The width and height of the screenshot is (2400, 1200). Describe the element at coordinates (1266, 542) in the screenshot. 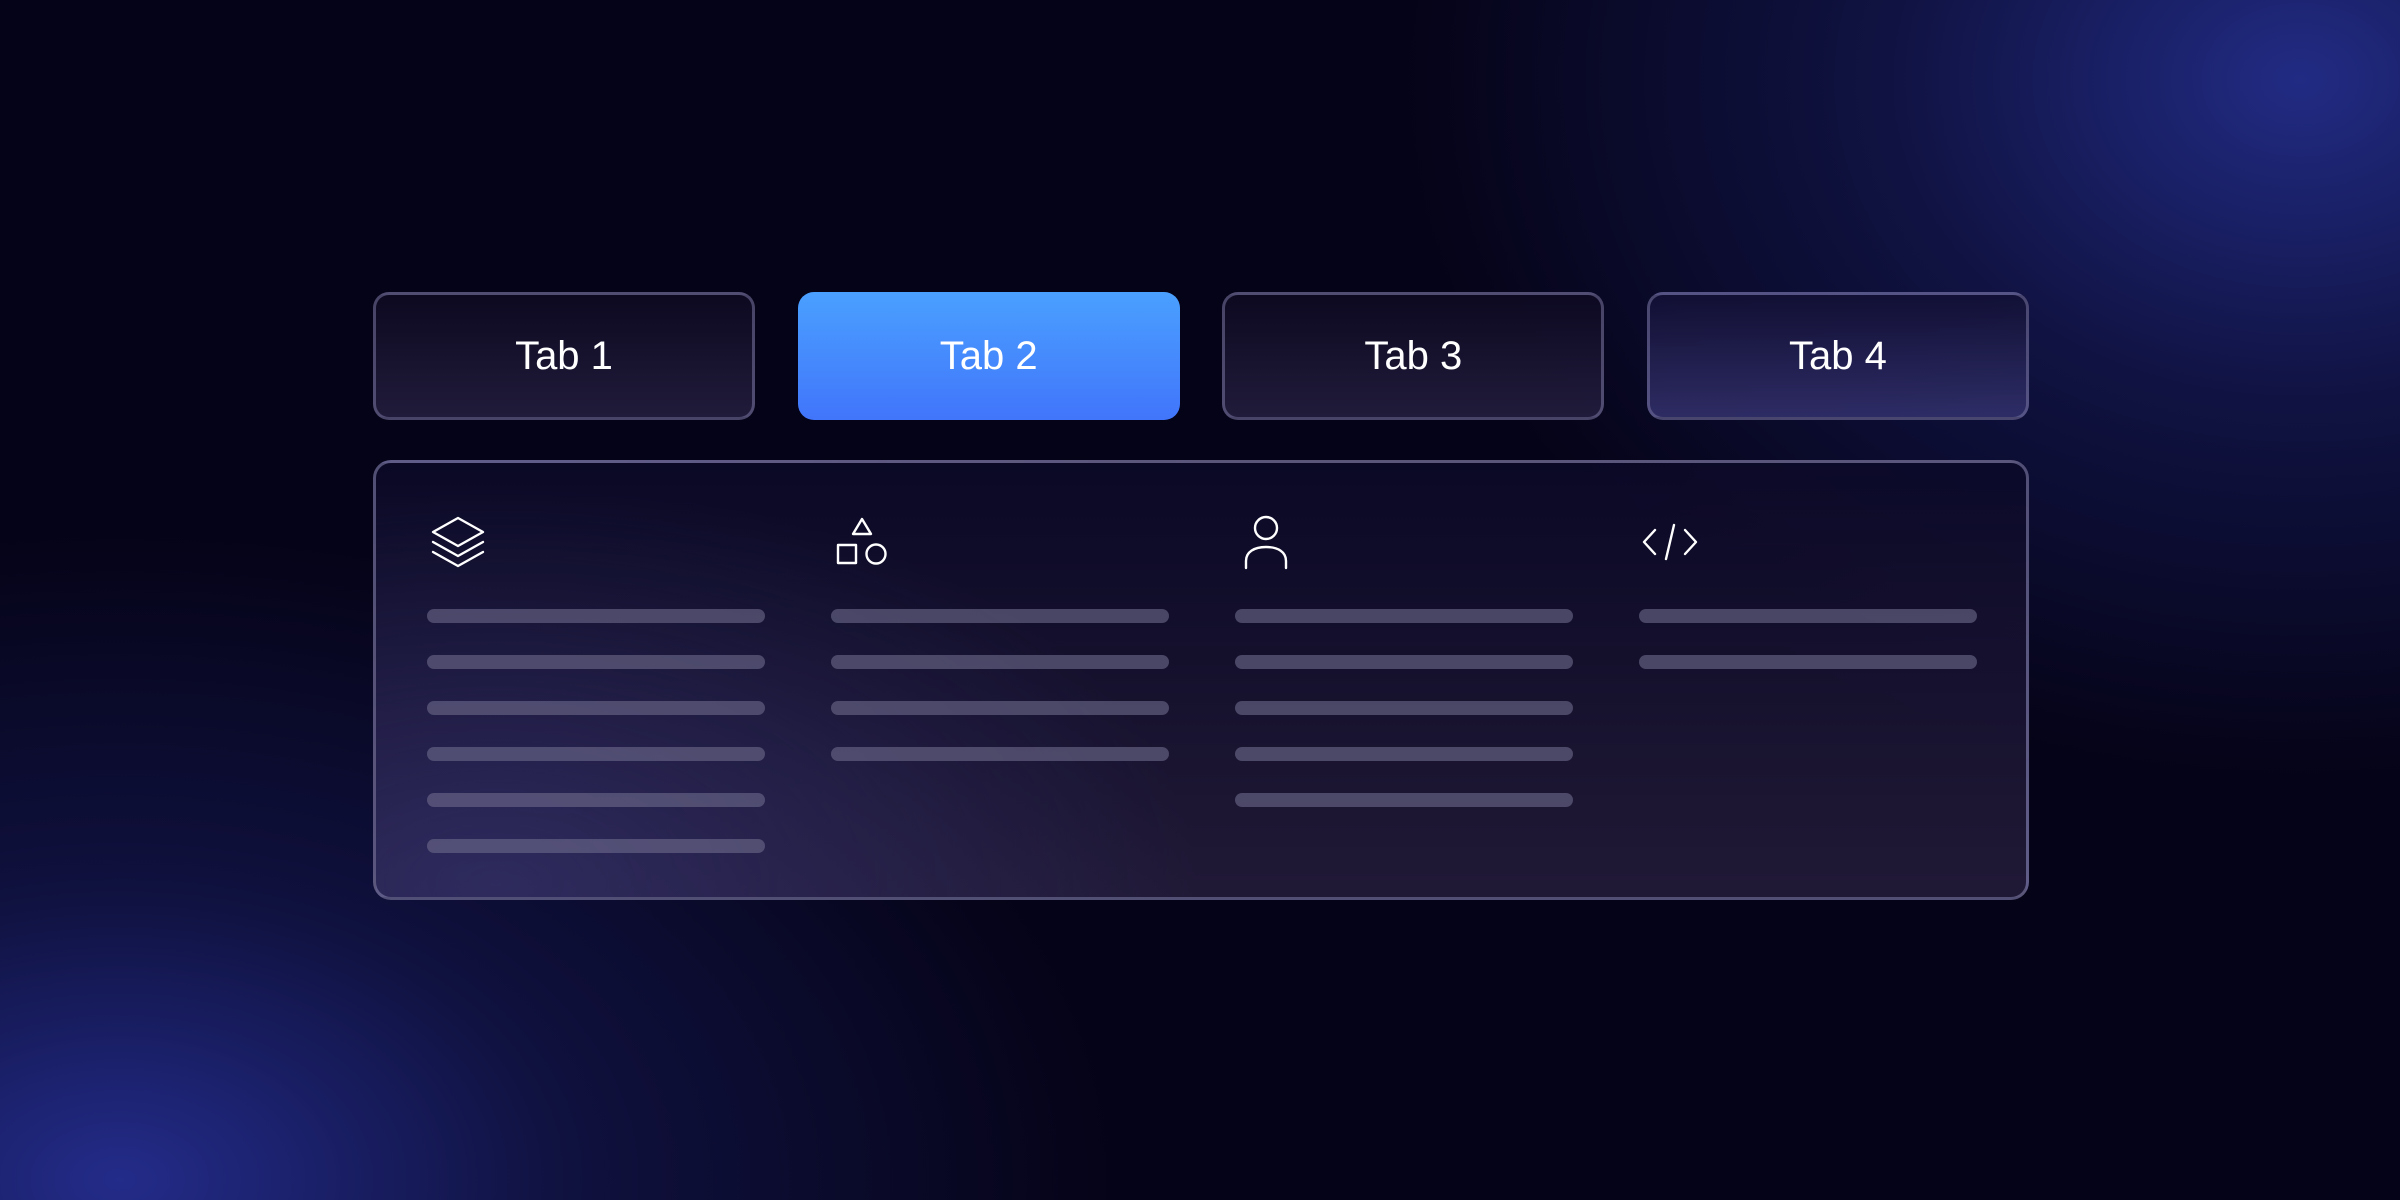

I see `user-icon` at that location.